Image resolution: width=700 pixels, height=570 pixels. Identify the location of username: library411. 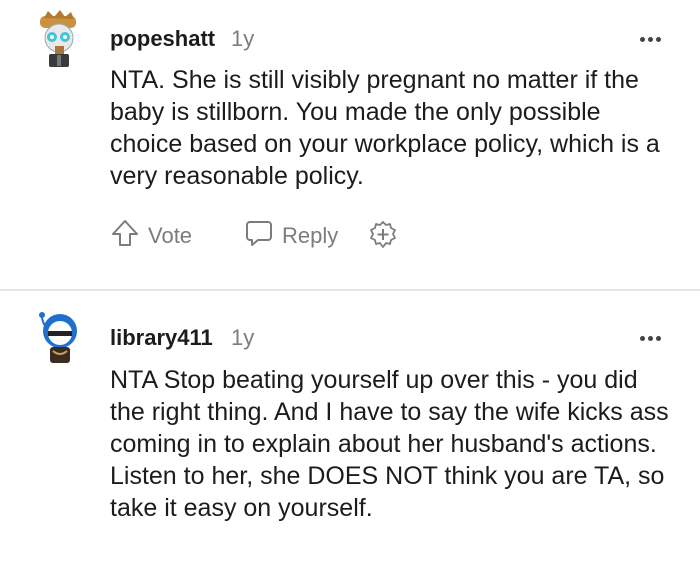
(161, 338).